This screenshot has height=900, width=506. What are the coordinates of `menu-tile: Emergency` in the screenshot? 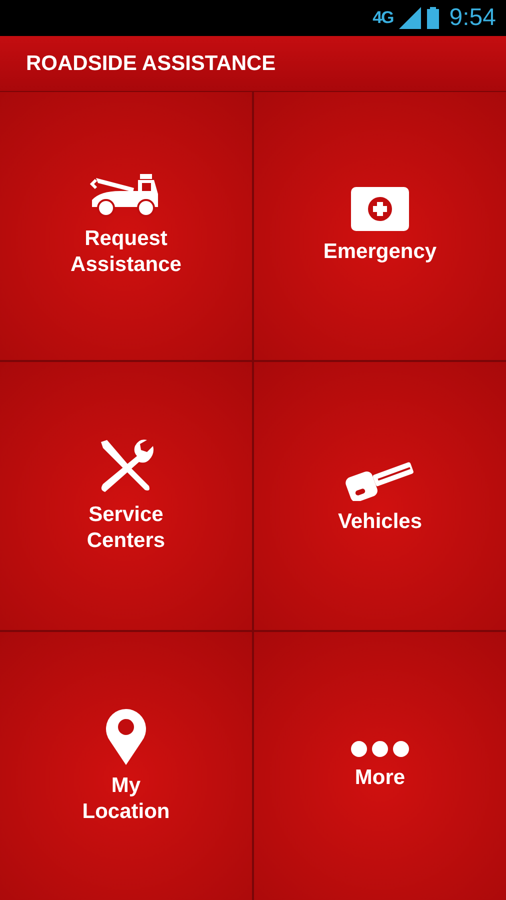 It's located at (380, 226).